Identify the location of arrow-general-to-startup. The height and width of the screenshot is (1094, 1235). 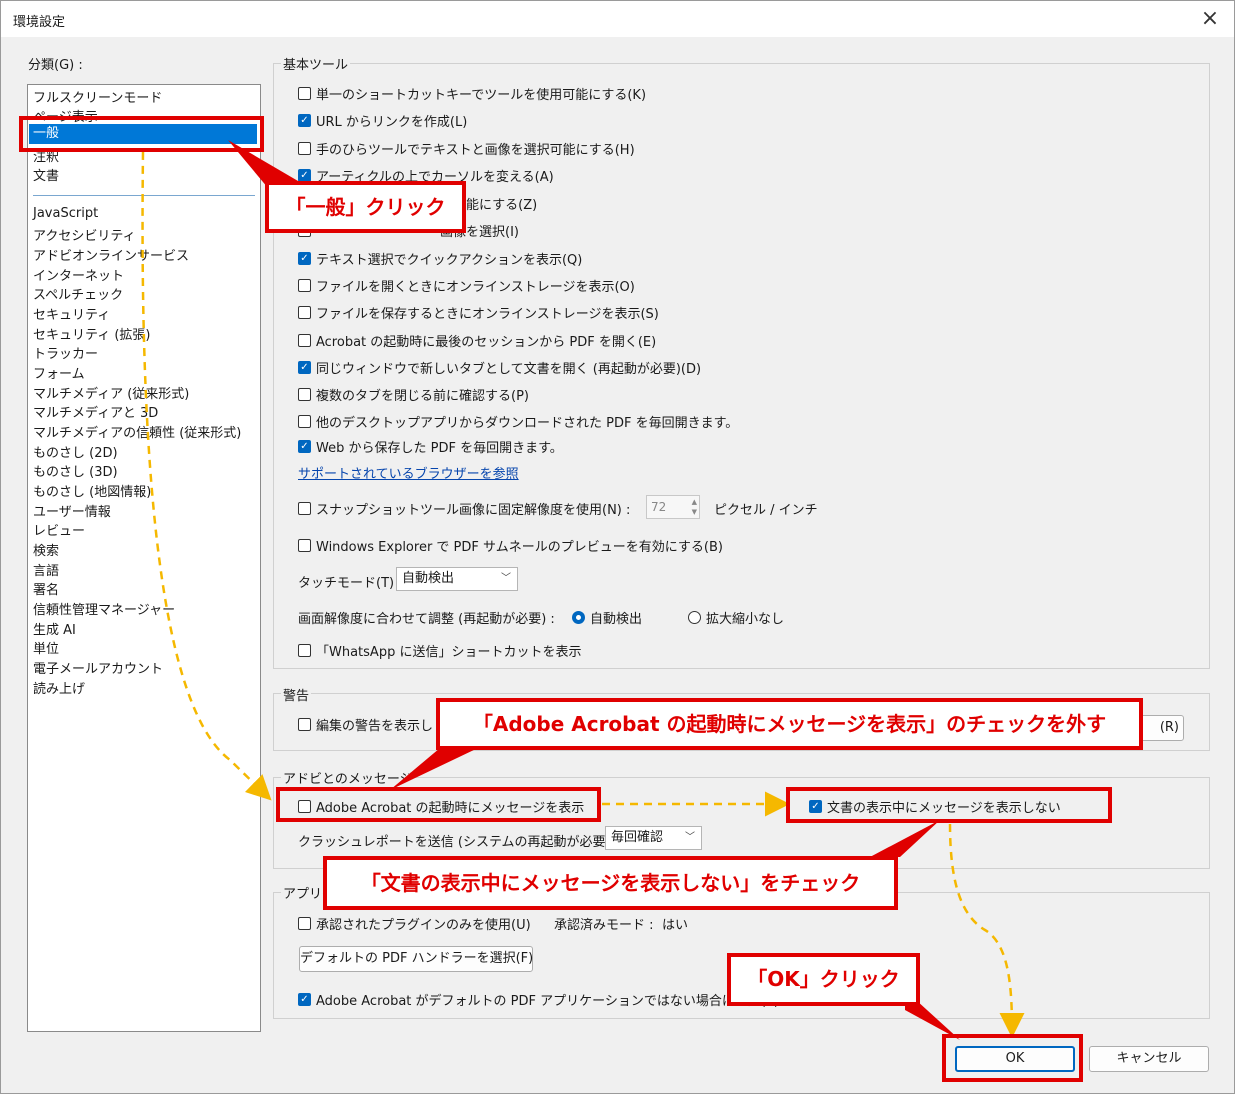
(206, 476).